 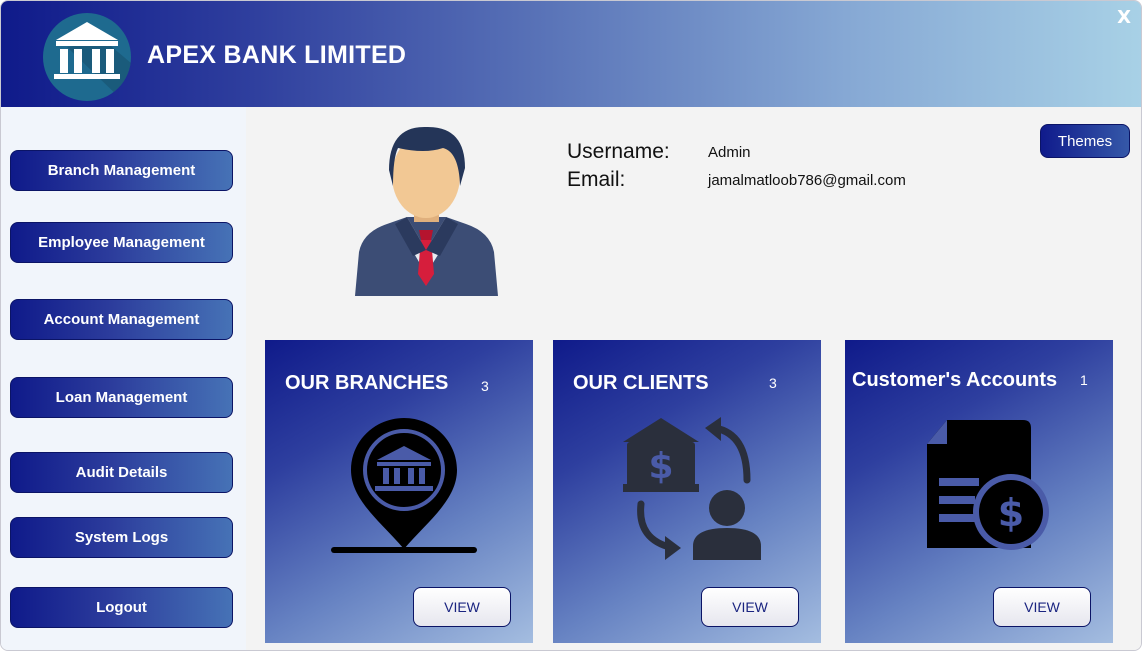 What do you see at coordinates (121, 607) in the screenshot?
I see `logout-button: Logout` at bounding box center [121, 607].